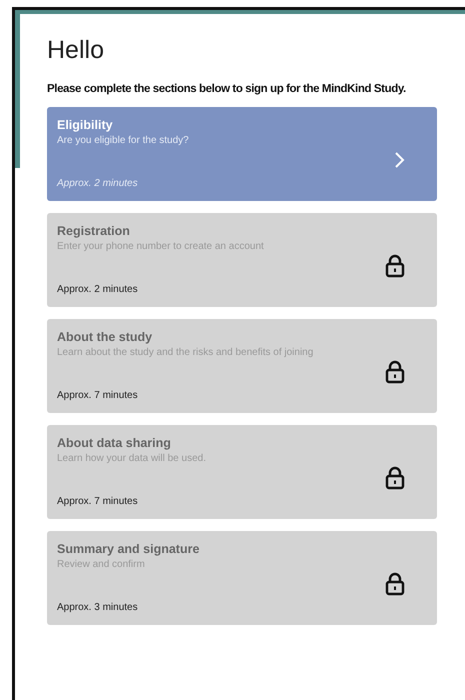  Describe the element at coordinates (399, 159) in the screenshot. I see `chevron-right-icon` at that location.